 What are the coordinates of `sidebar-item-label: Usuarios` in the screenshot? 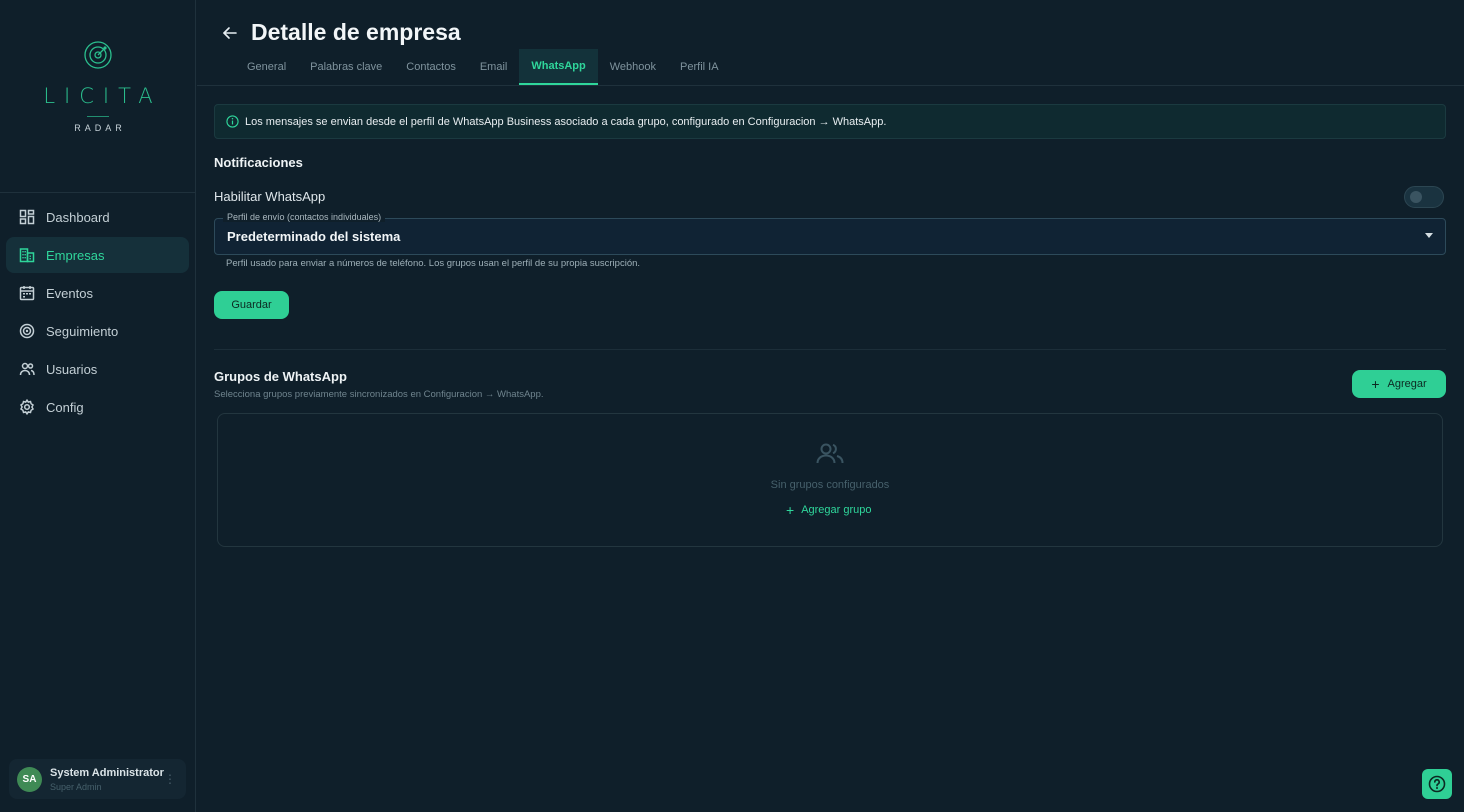 It's located at (72, 369).